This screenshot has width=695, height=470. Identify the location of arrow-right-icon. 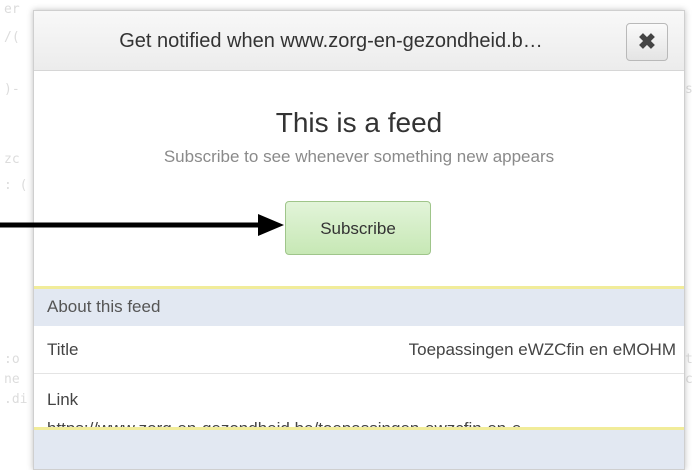
(142, 225).